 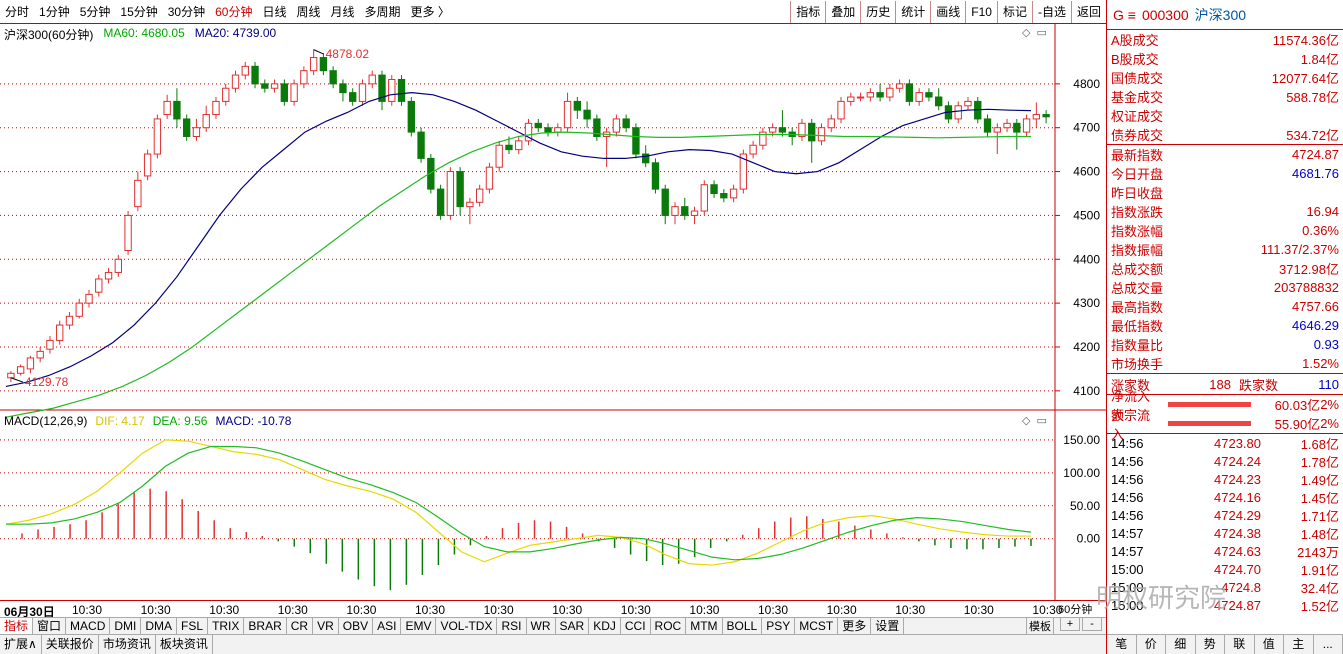 What do you see at coordinates (387, 626) in the screenshot?
I see `indicator-tab-asi: ASI` at bounding box center [387, 626].